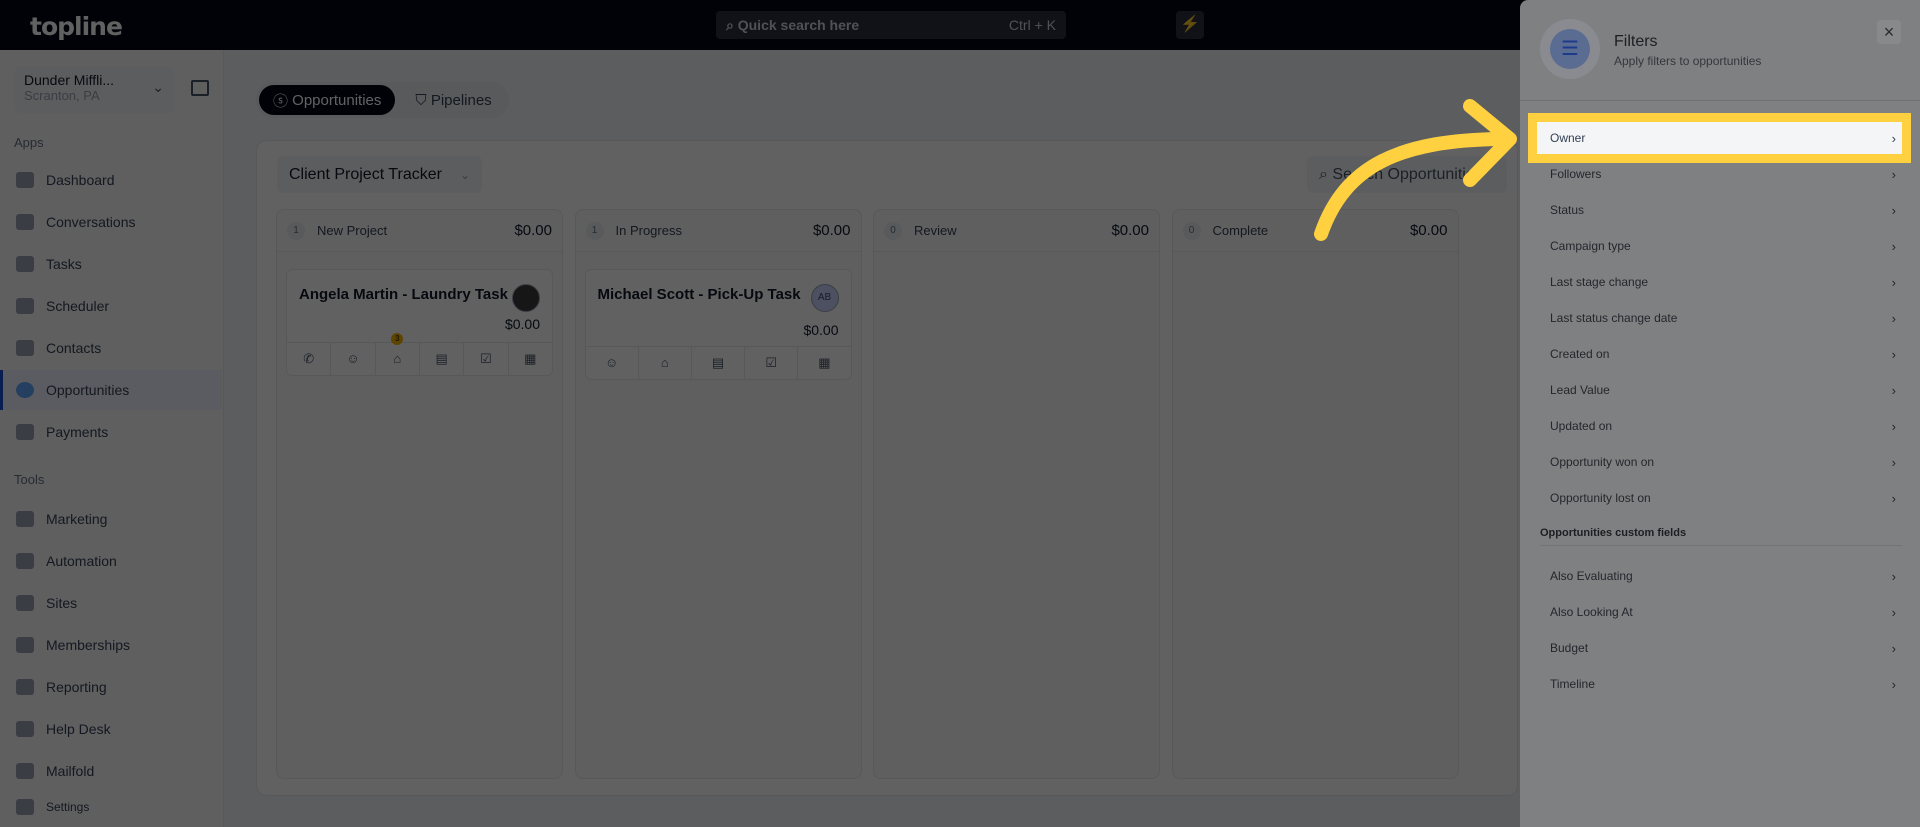 The height and width of the screenshot is (827, 1920). I want to click on stage-header: 1 In Progress $0.00, so click(718, 231).